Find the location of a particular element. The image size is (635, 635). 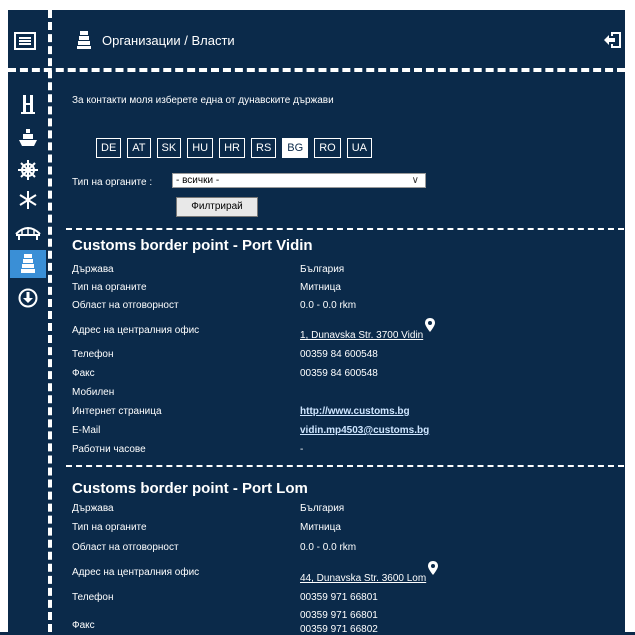

type-filter-select: - всички - ∨ is located at coordinates (299, 180).